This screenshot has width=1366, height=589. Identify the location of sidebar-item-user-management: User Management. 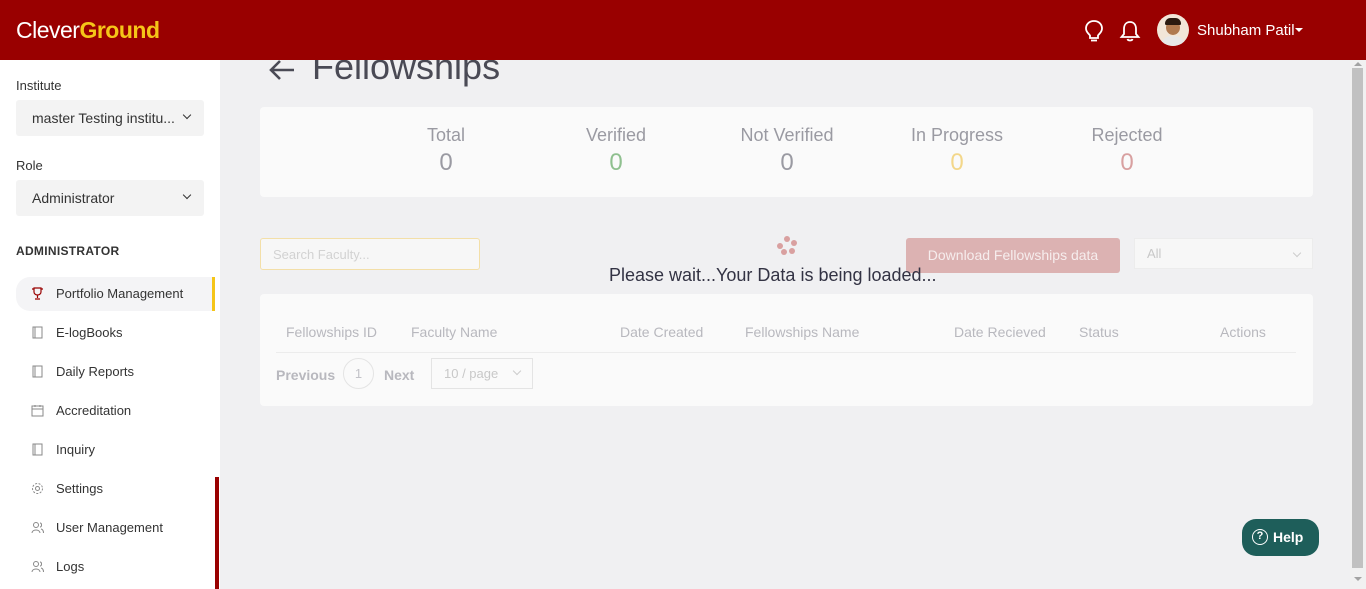
(115, 528).